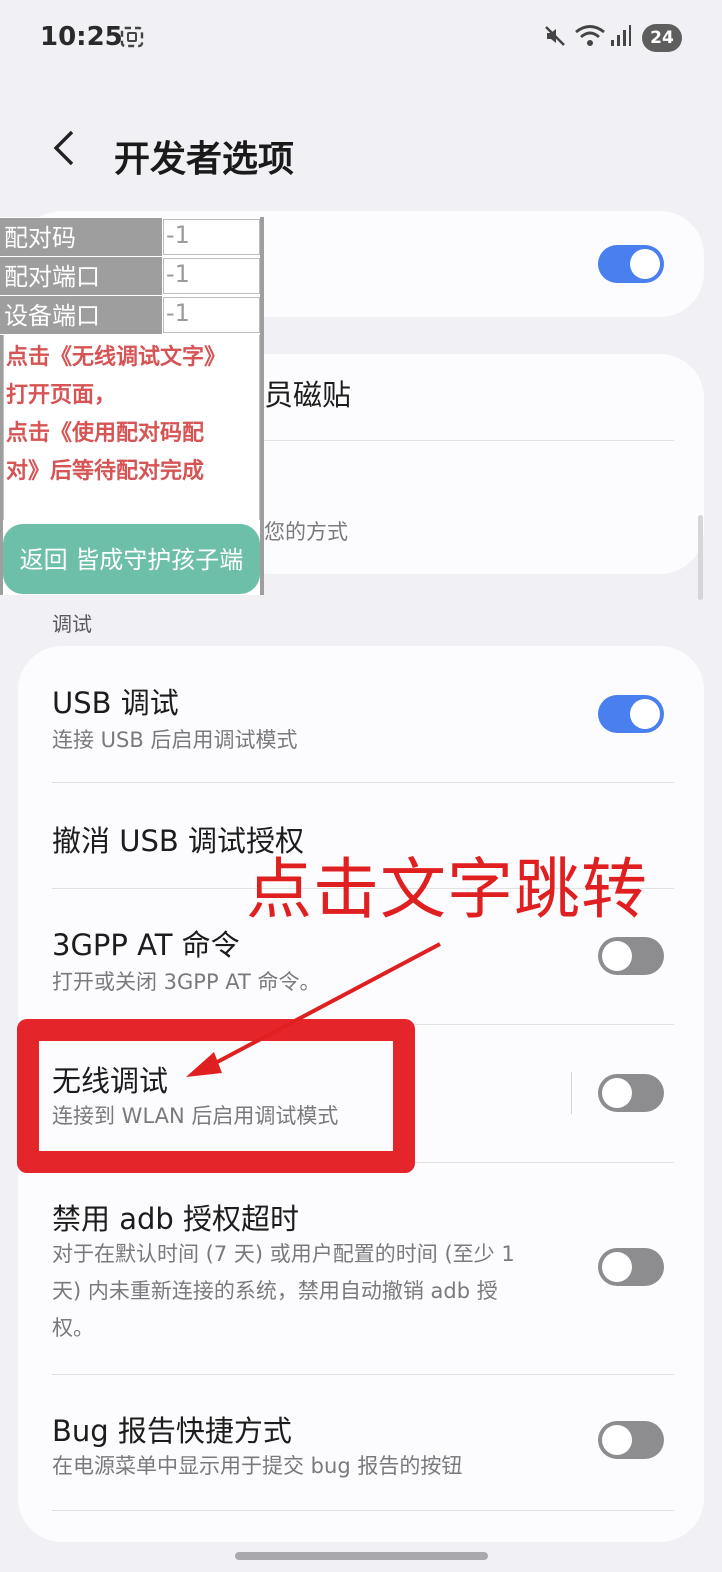  What do you see at coordinates (313, 1009) in the screenshot?
I see `annotation-arrow-icon` at bounding box center [313, 1009].